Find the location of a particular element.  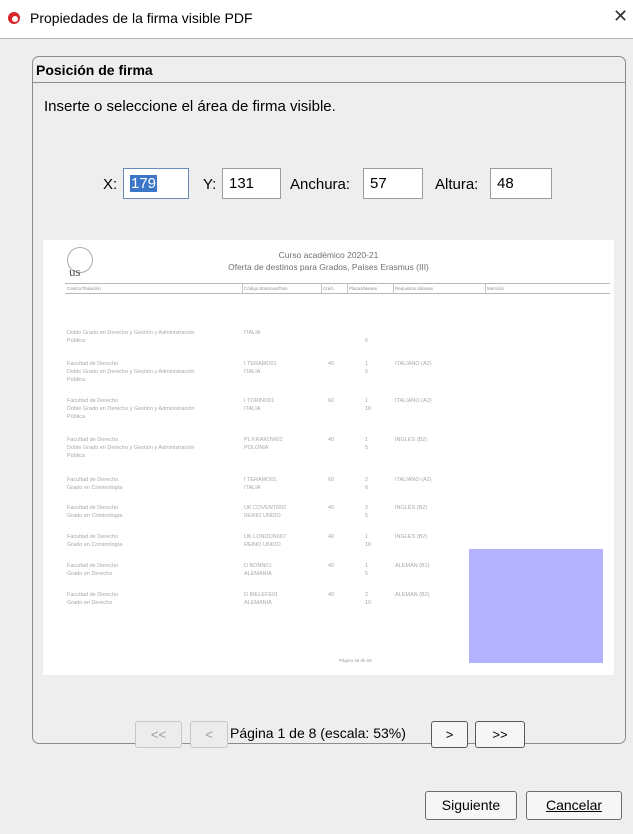

table-cell: D BIELEFE01 is located at coordinates (261, 595).